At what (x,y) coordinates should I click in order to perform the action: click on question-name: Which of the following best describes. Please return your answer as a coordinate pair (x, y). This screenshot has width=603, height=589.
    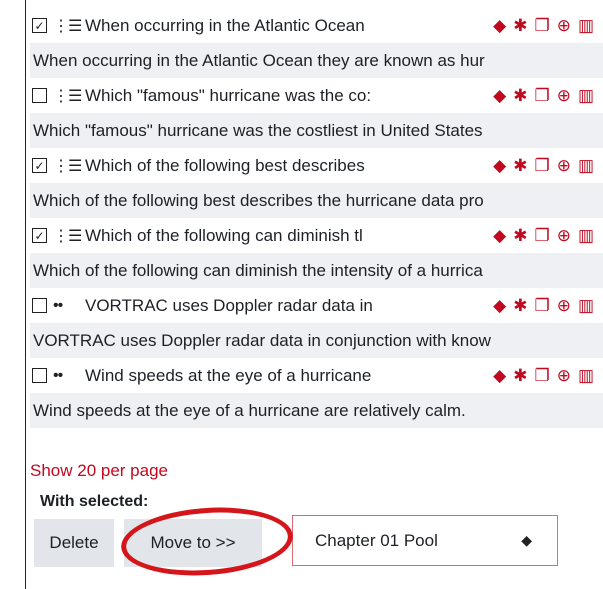
    Looking at the image, I should click on (225, 166).